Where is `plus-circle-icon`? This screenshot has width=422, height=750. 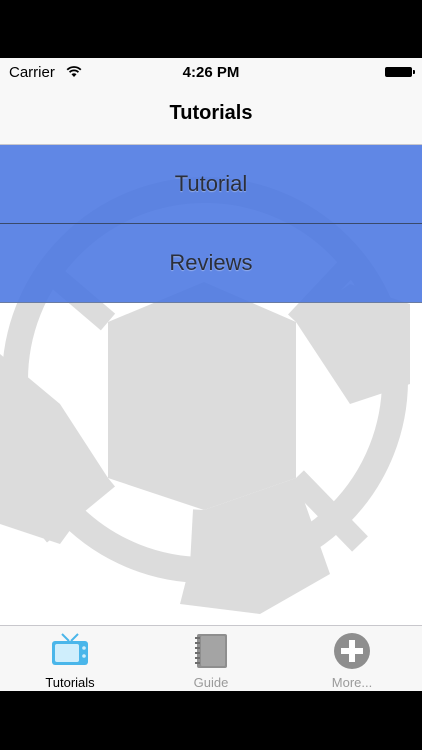
plus-circle-icon is located at coordinates (352, 651).